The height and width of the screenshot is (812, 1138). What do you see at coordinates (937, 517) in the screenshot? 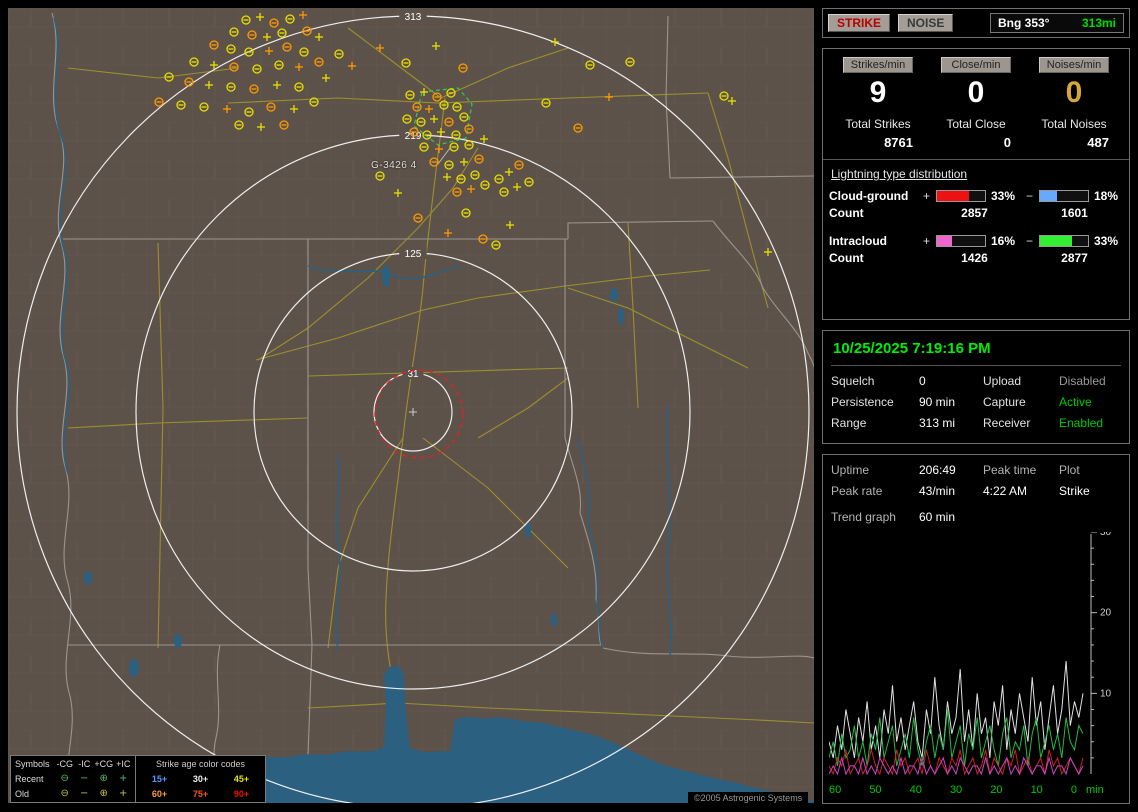
I see `trend-graph-window: 60 min` at bounding box center [937, 517].